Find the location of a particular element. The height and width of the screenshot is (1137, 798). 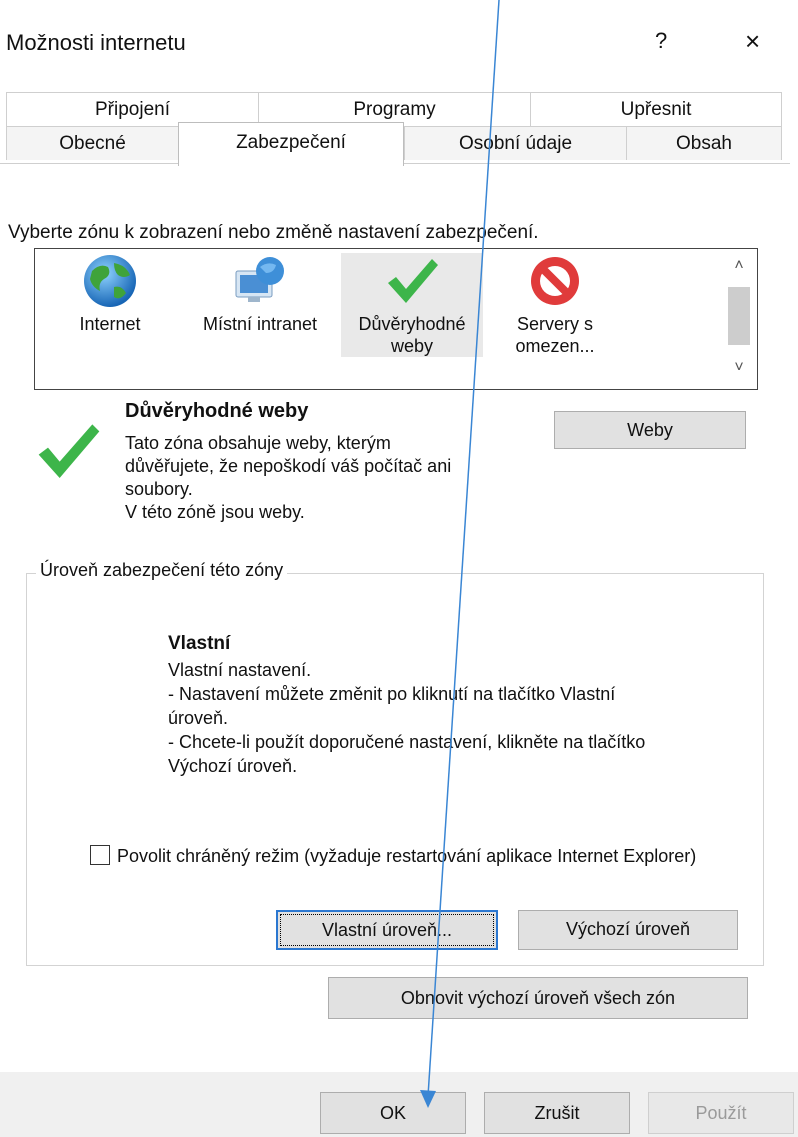

scroll-thumb is located at coordinates (739, 316).